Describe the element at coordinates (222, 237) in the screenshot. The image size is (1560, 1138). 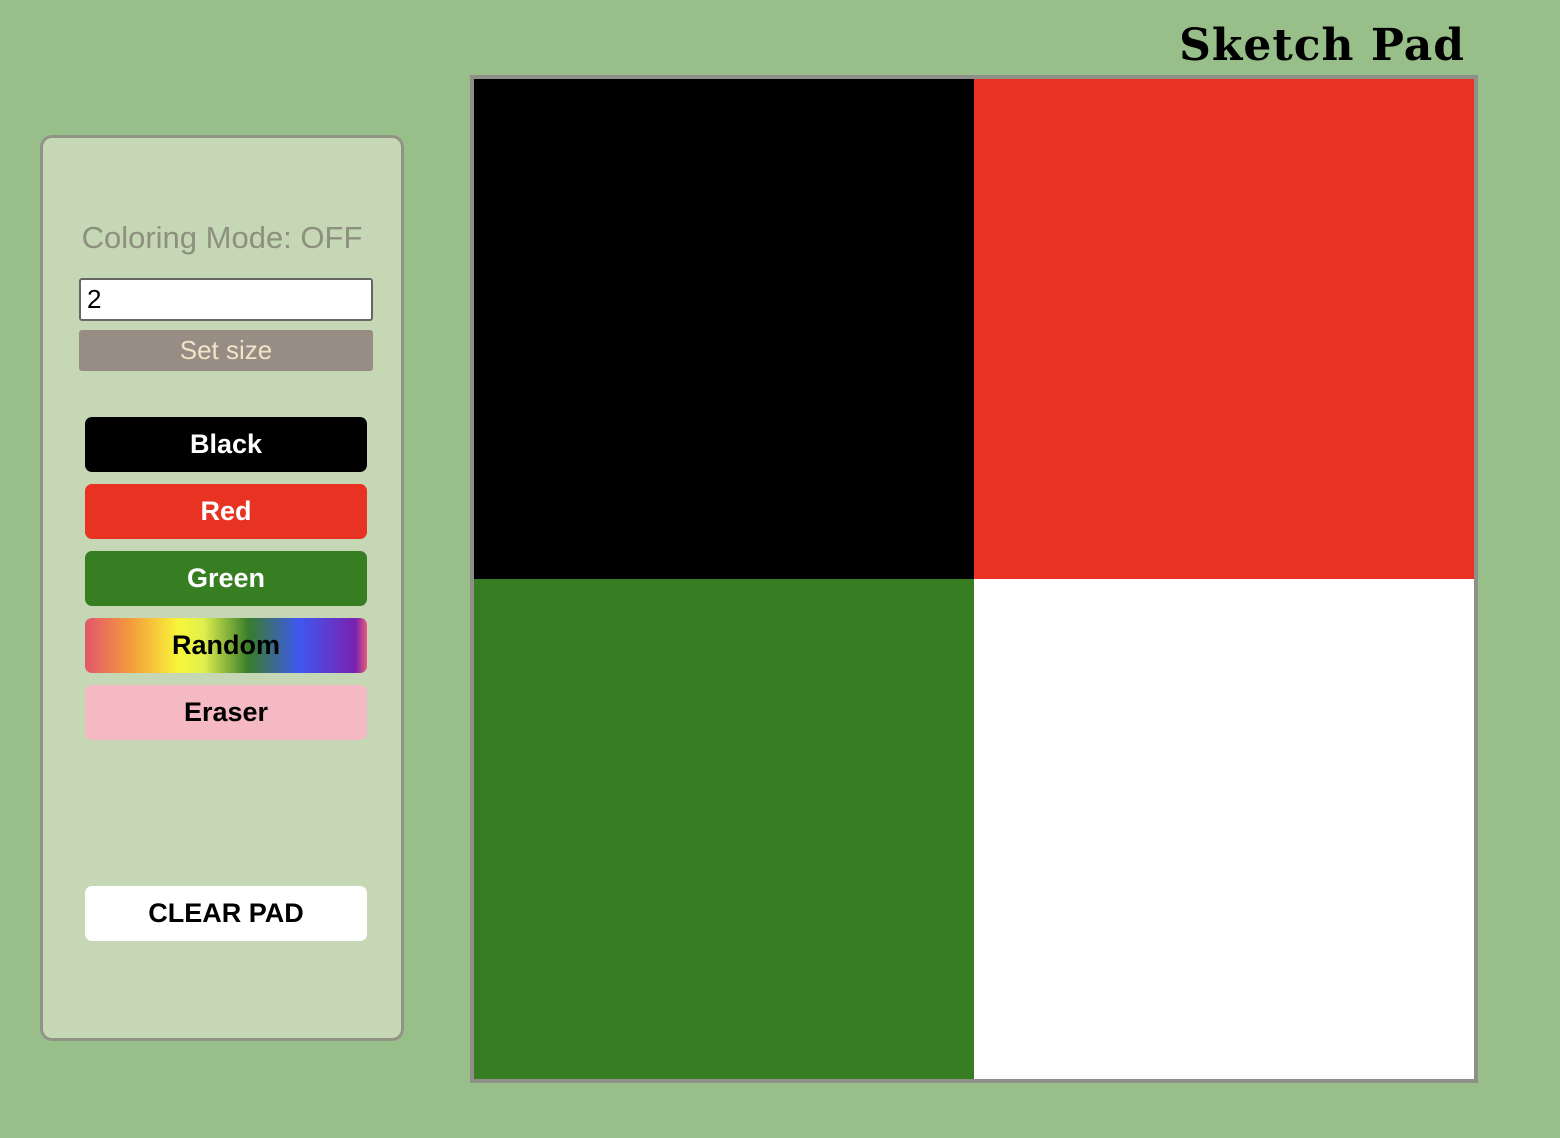
I see `coloring-mode-status: Coloring Mode: OFF` at that location.